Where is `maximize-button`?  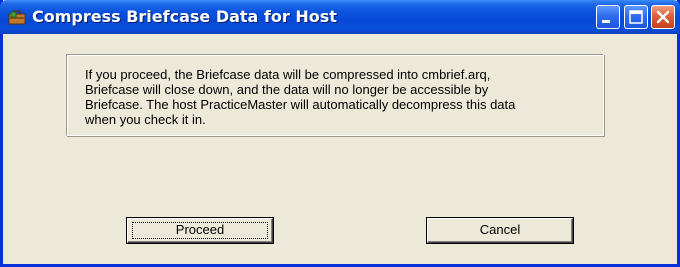
maximize-button is located at coordinates (636, 17).